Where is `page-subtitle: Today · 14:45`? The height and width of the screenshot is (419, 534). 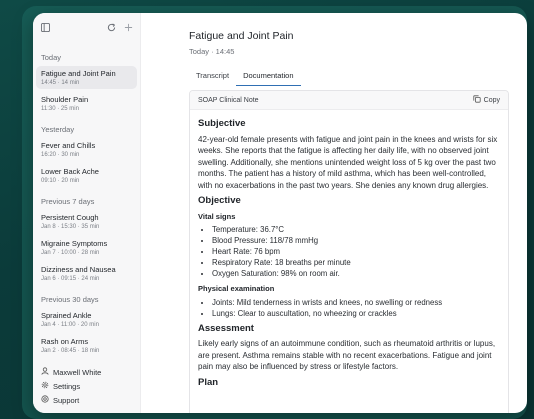 page-subtitle: Today · 14:45 is located at coordinates (212, 51).